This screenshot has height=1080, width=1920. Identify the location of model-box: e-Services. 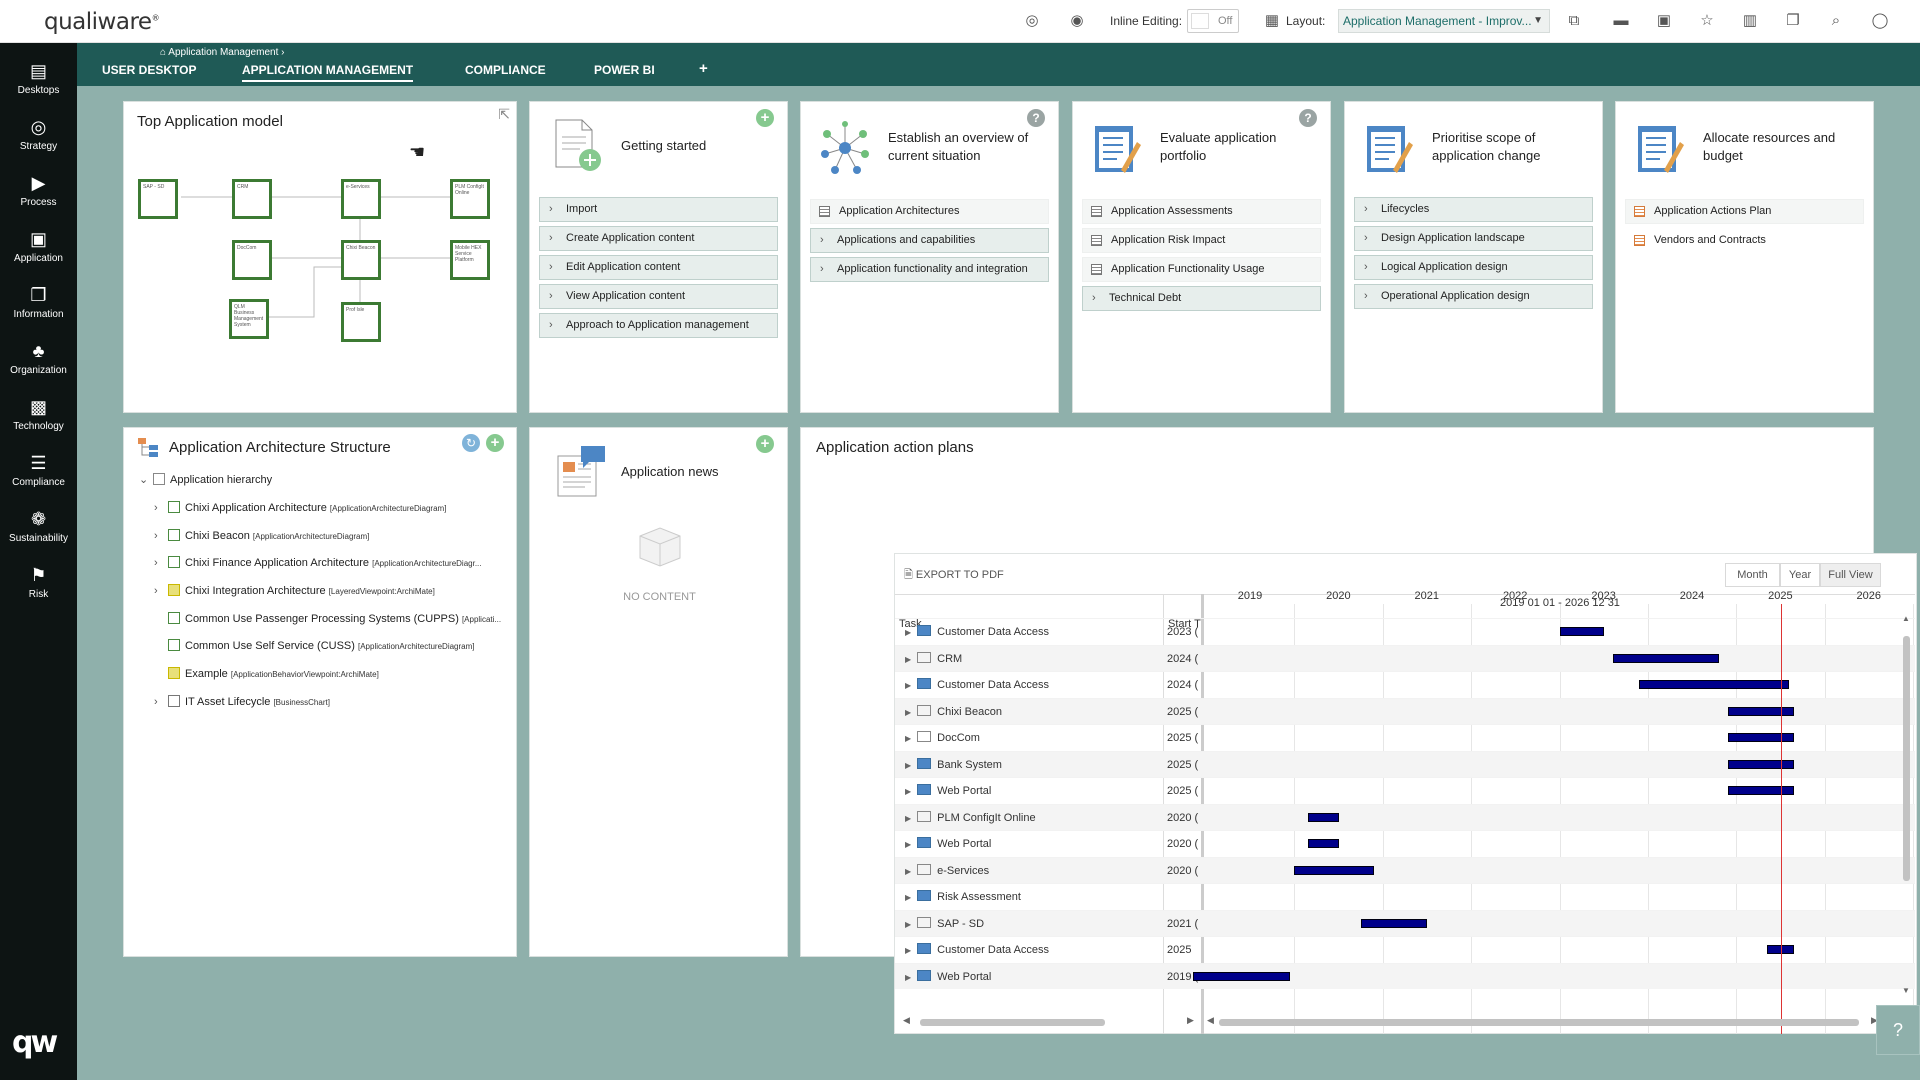
(361, 199).